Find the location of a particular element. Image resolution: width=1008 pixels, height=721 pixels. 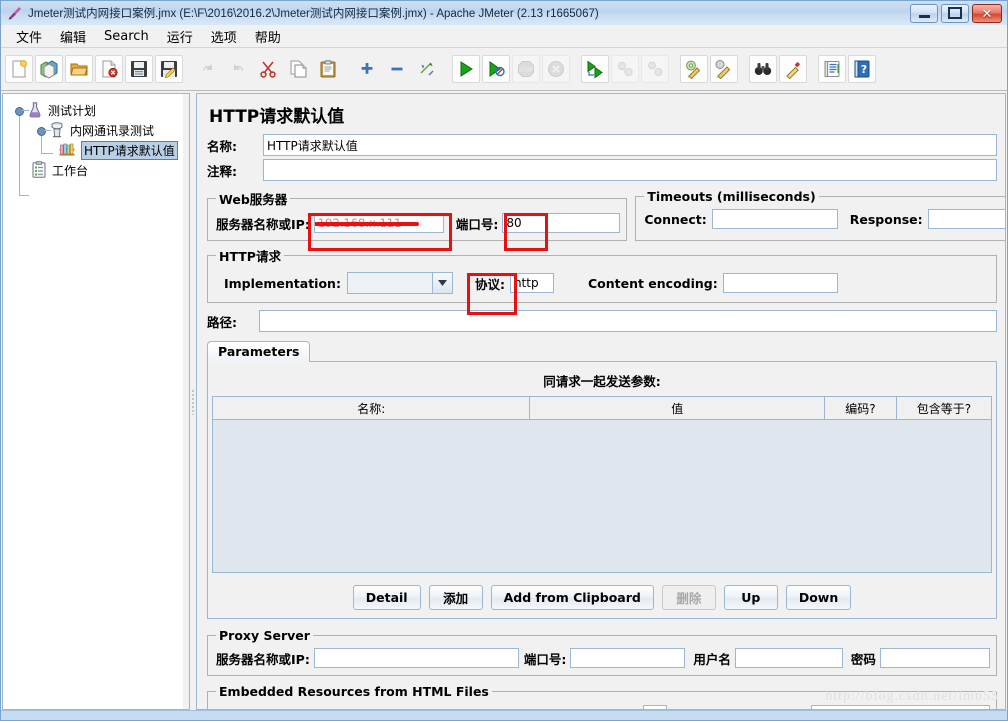

tree-node-test-plan: 测试计划 is located at coordinates (98, 110).